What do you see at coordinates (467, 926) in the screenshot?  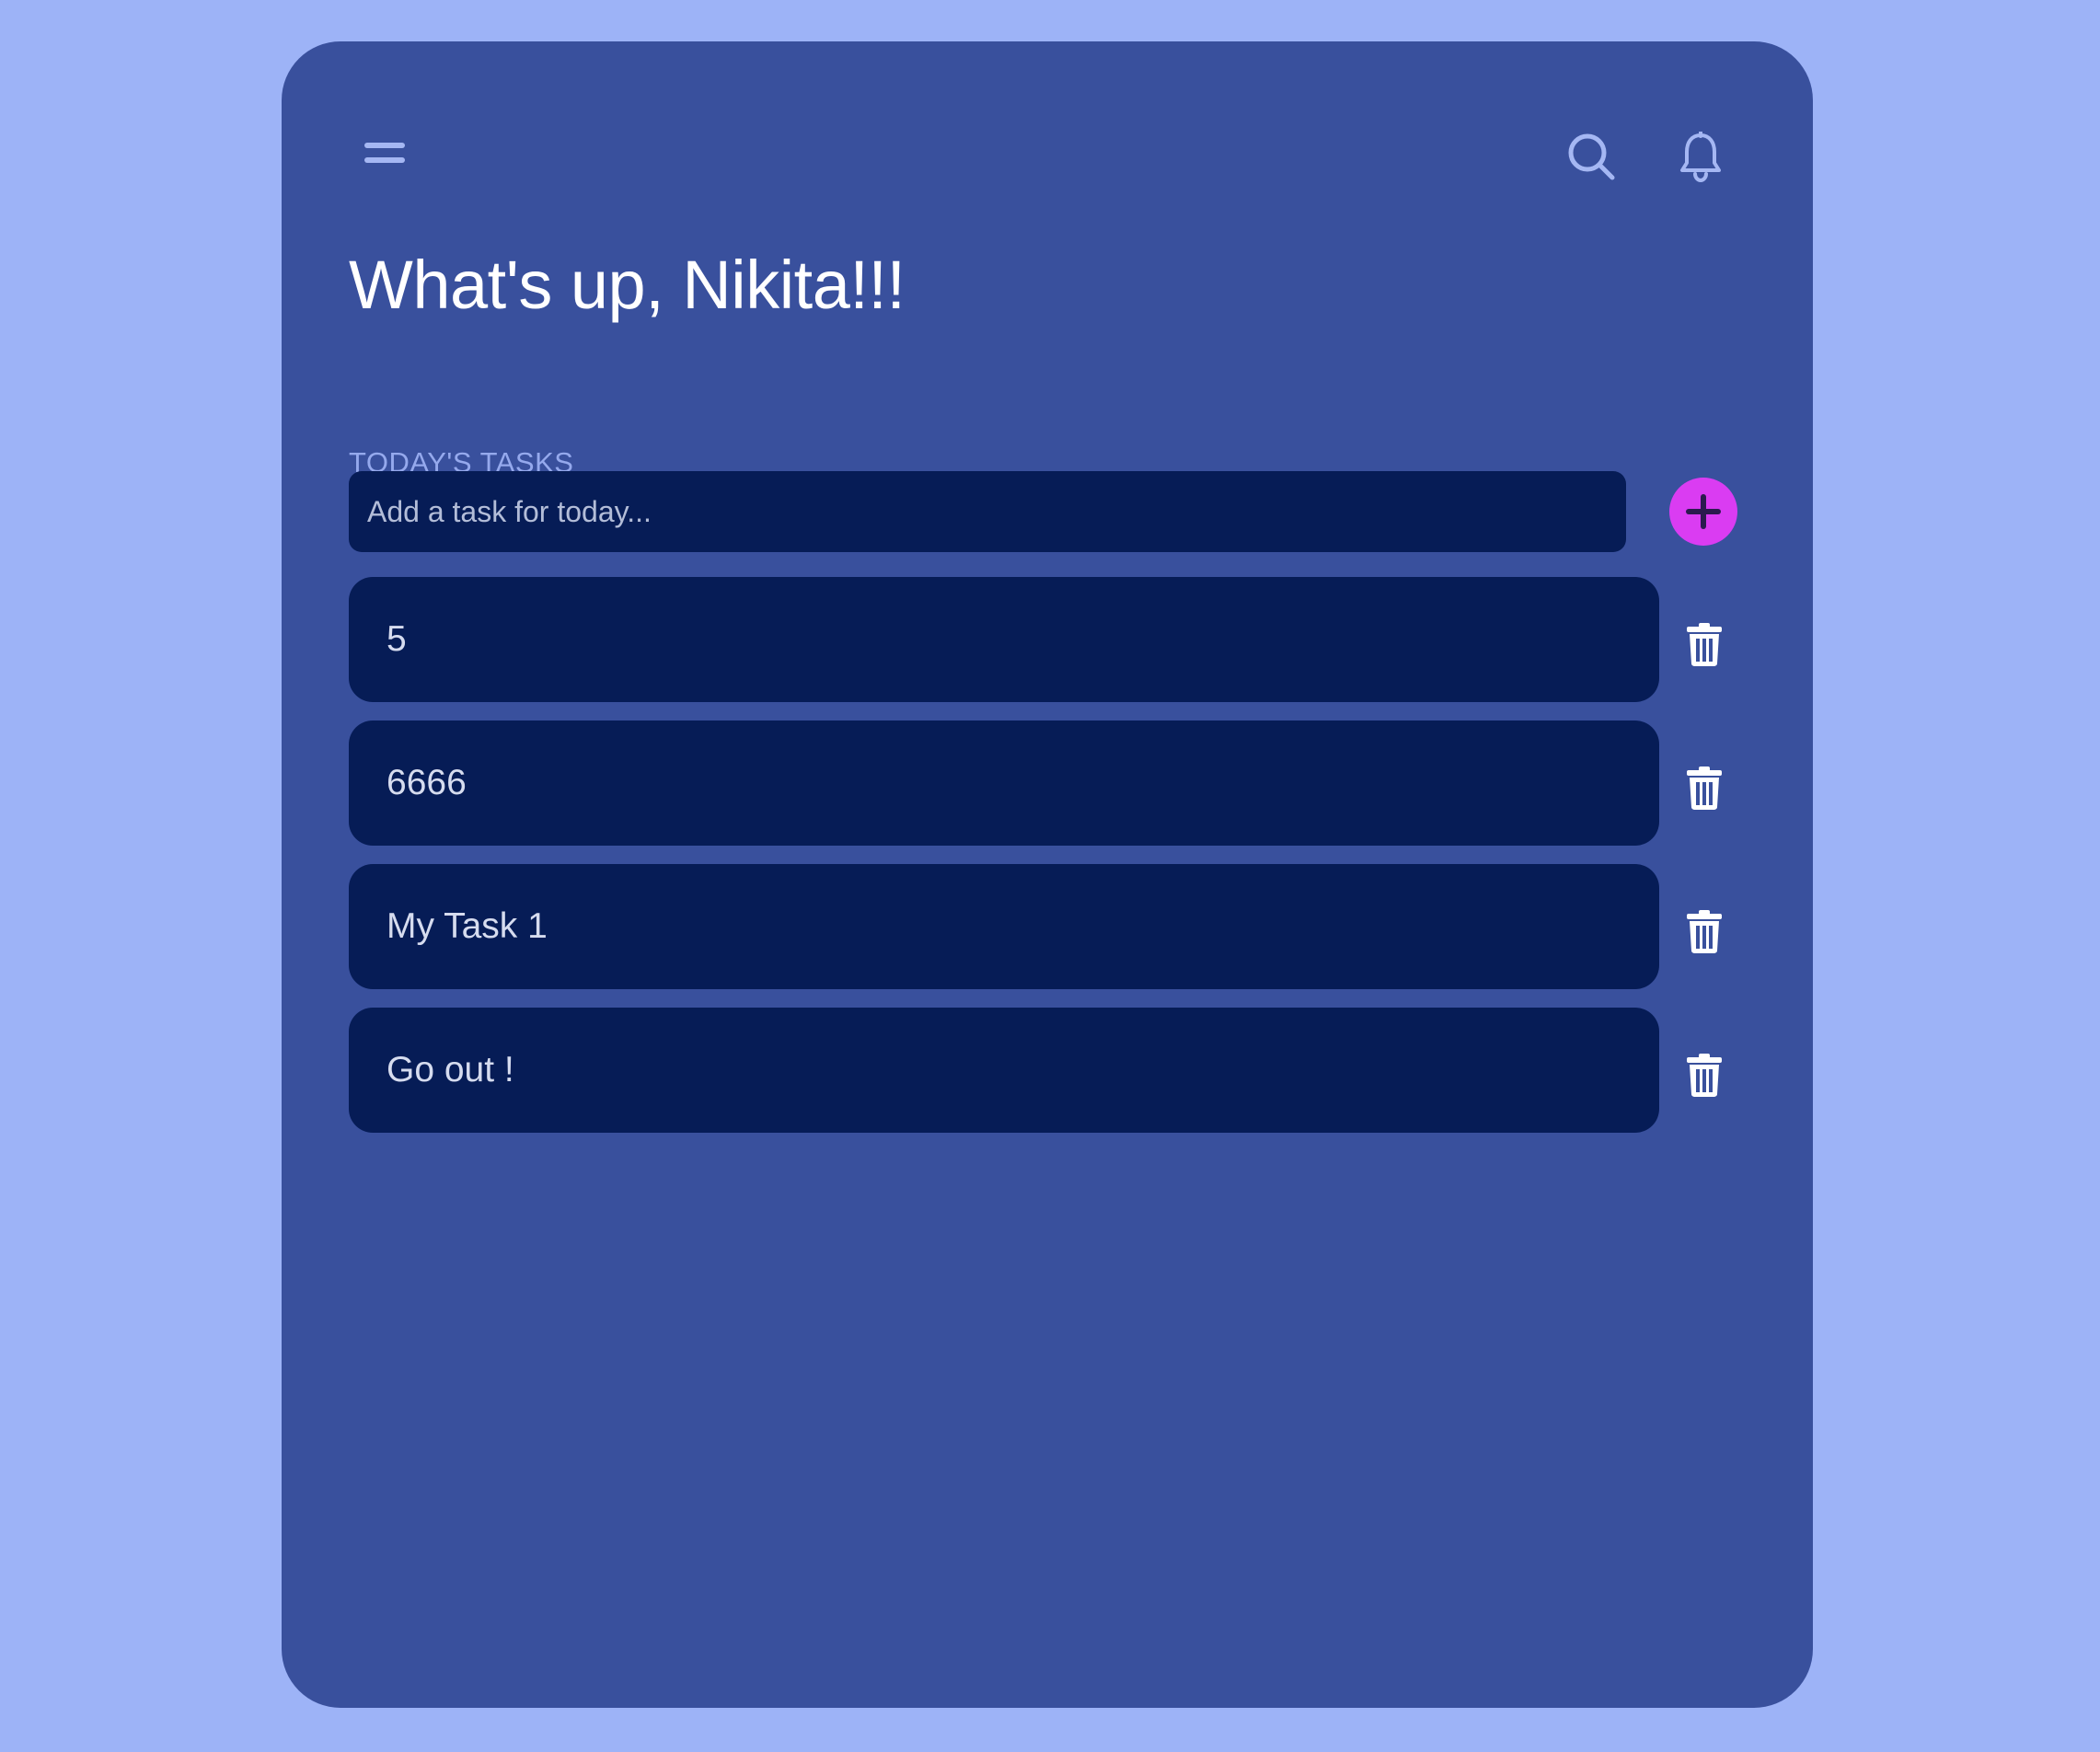 I see `task-text: My Task 1` at bounding box center [467, 926].